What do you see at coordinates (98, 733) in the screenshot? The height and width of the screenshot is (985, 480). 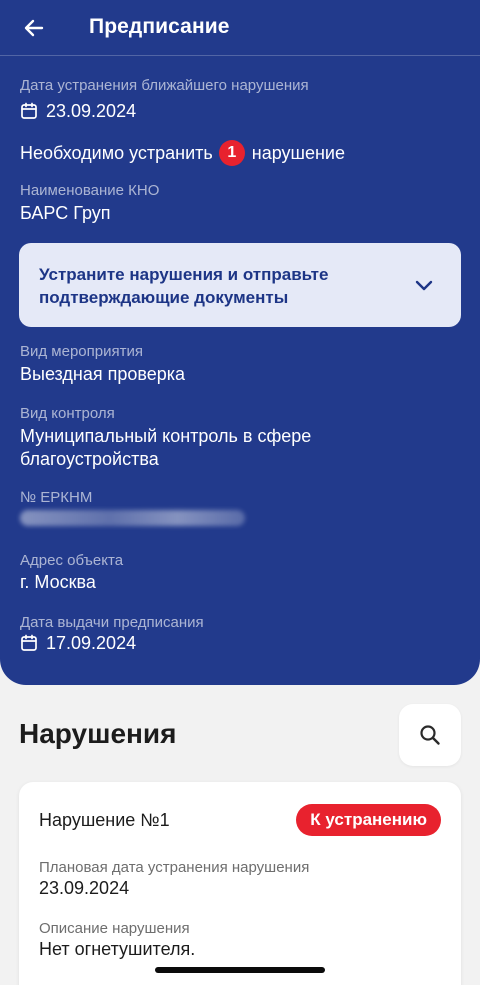 I see `violations-section-title: Нарушения` at bounding box center [98, 733].